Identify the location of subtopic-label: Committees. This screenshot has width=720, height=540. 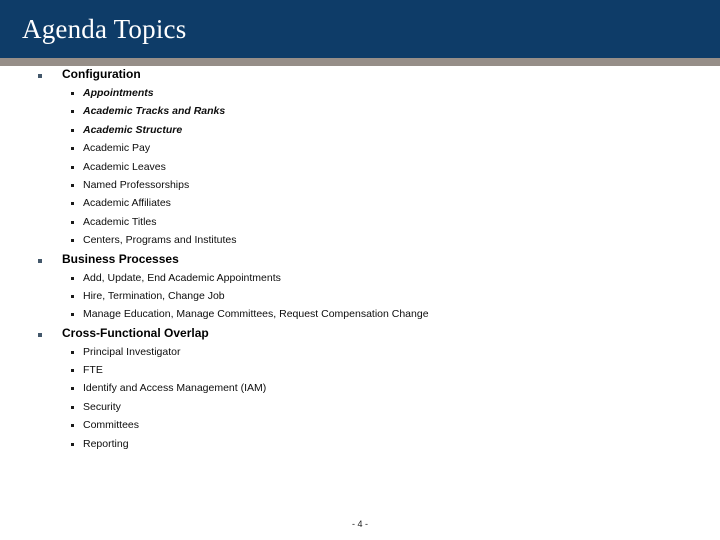
(111, 425).